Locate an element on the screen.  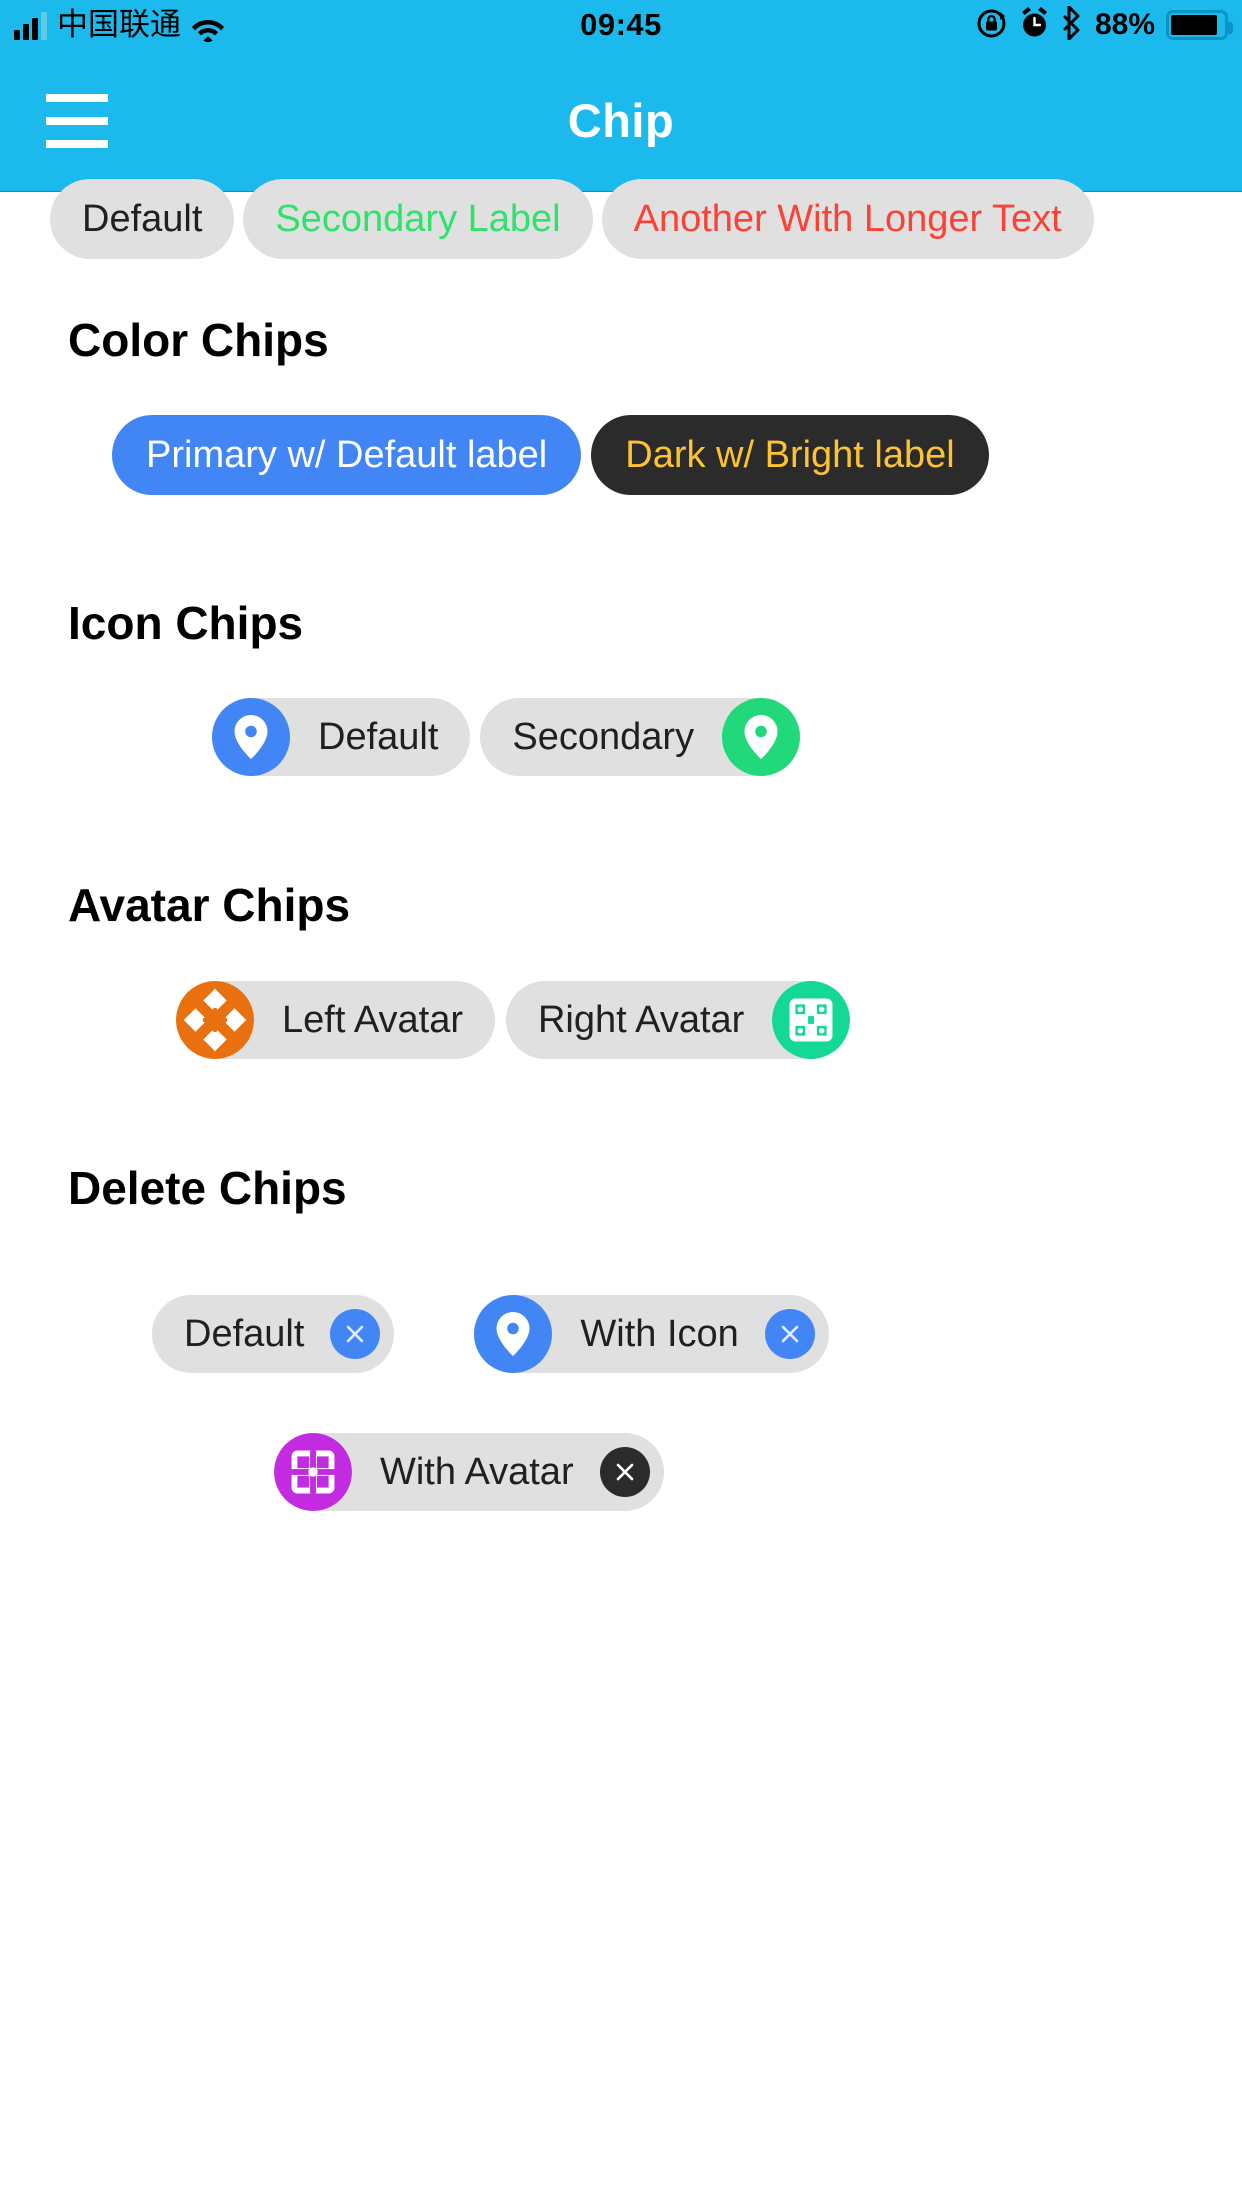
bluetooth-icon is located at coordinates (1072, 25).